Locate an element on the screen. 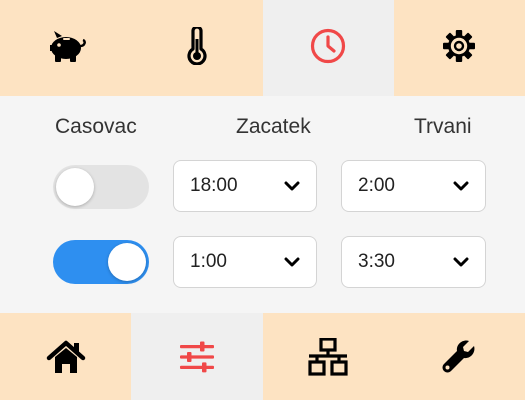 The image size is (525, 400). tab-network is located at coordinates (328, 356).